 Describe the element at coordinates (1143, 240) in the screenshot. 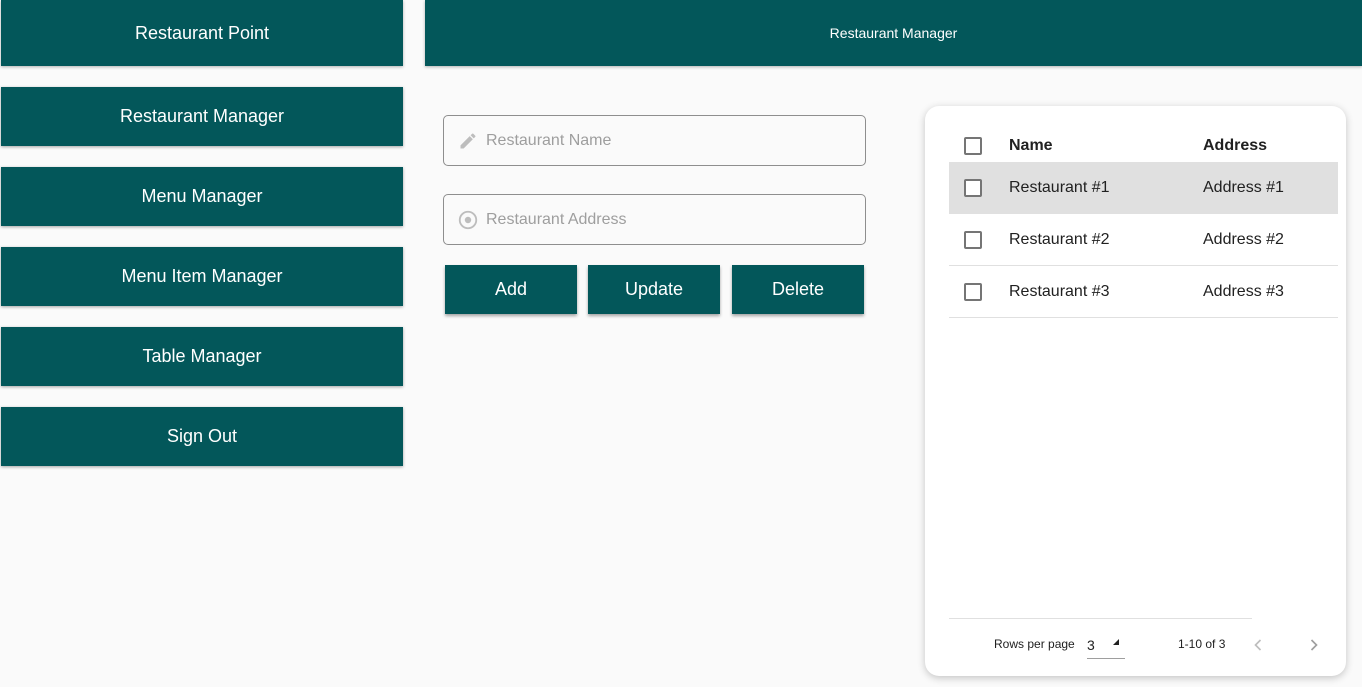

I see `table-row: Restaurant #2 Address #2` at that location.